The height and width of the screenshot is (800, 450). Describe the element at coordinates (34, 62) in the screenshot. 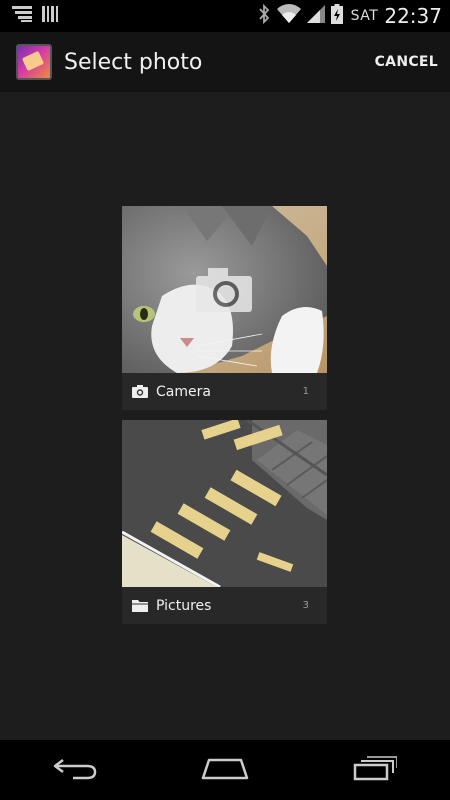

I see `gallery-app-icon` at that location.